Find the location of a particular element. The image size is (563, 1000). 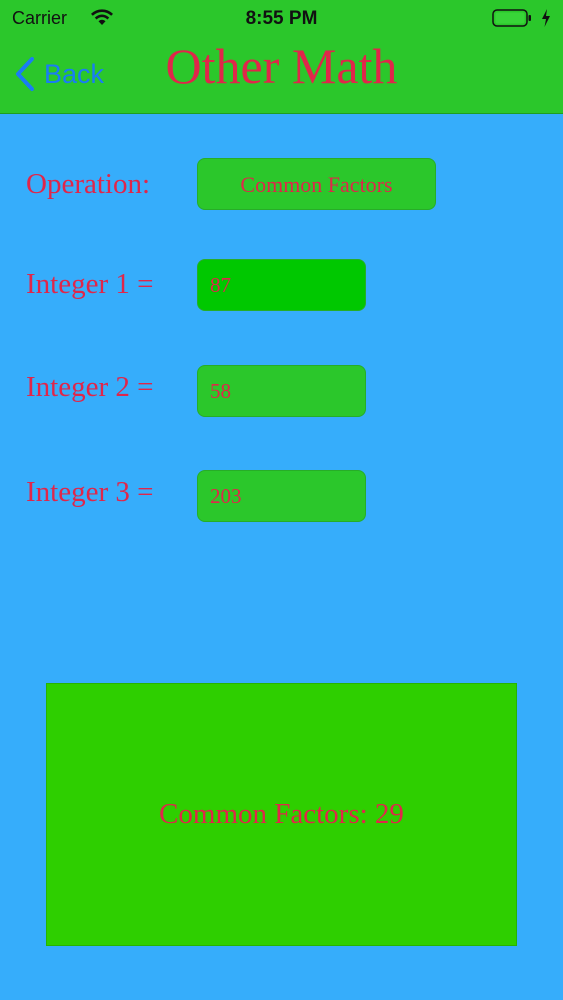

operation-label: Operation: is located at coordinates (88, 184).